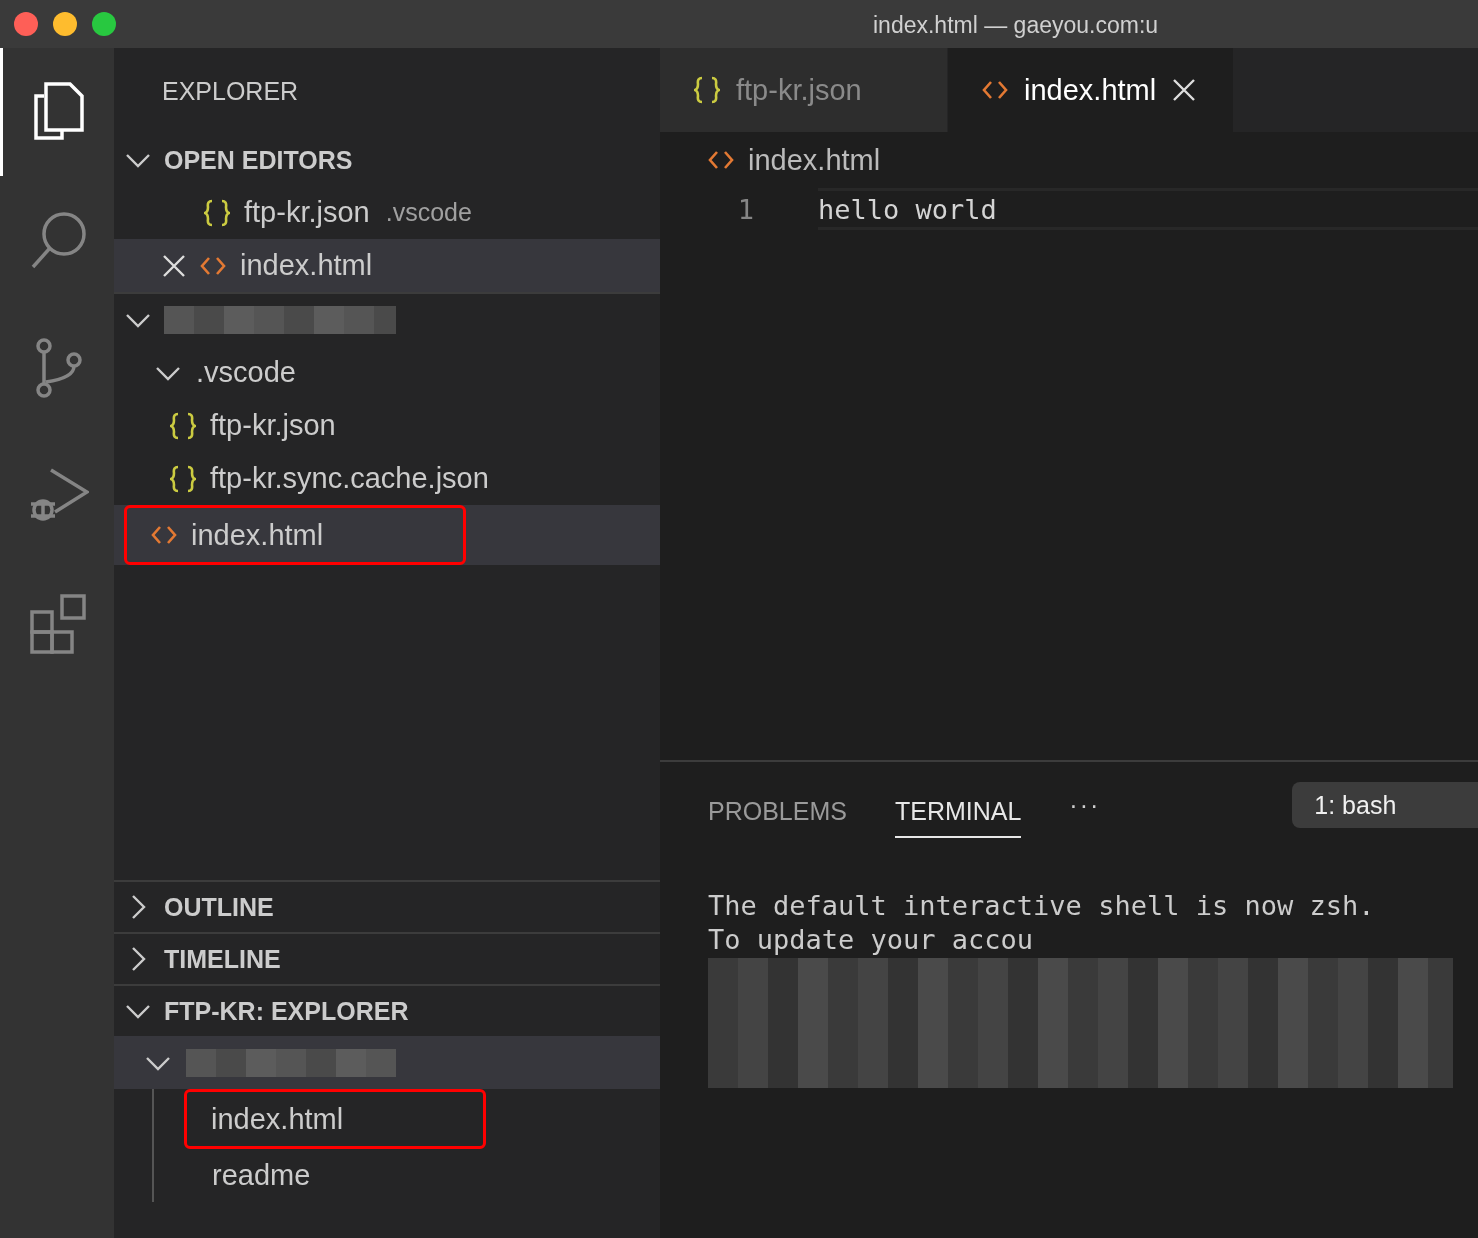 The width and height of the screenshot is (1478, 1238). I want to click on folder-row: .vscode, so click(387, 372).